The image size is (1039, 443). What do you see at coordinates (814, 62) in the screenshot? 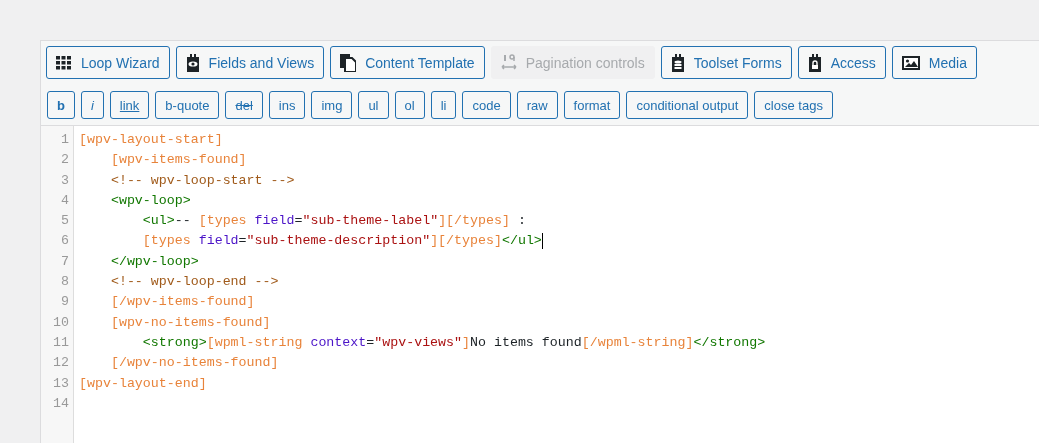
I see `lock-icon` at bounding box center [814, 62].